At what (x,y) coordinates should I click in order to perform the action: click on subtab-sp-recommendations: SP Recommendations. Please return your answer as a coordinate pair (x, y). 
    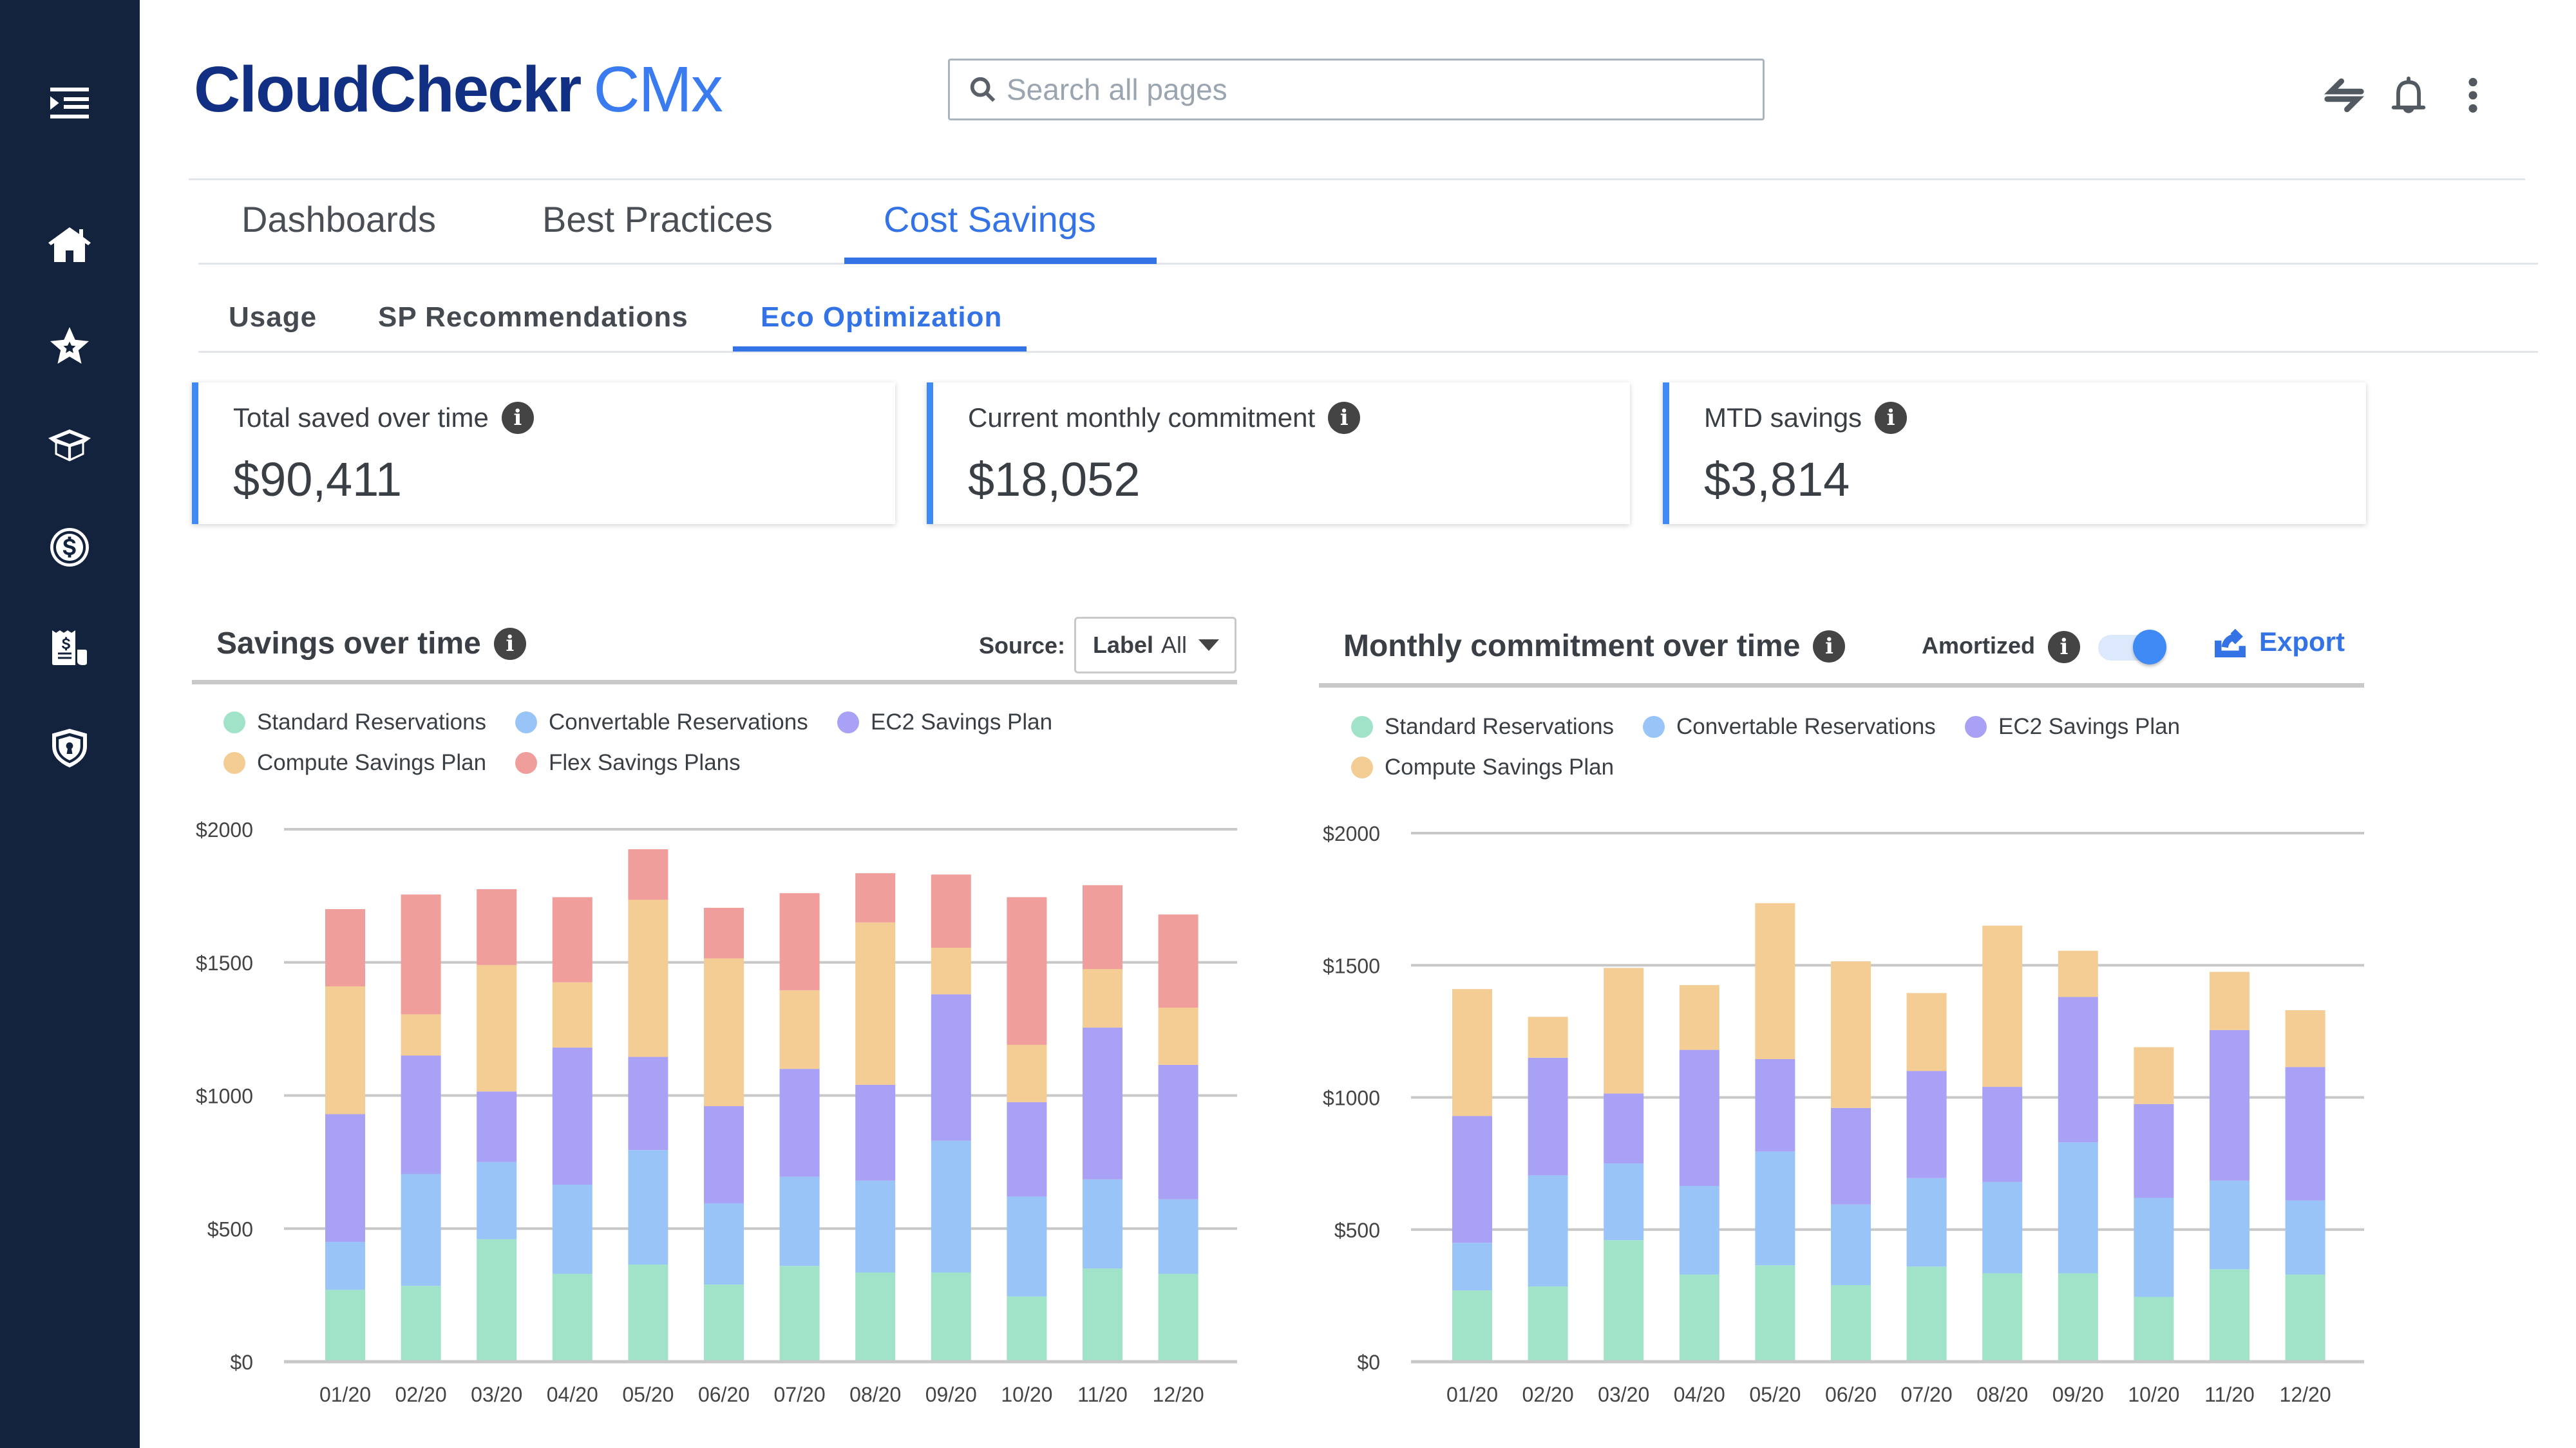
    Looking at the image, I should click on (533, 318).